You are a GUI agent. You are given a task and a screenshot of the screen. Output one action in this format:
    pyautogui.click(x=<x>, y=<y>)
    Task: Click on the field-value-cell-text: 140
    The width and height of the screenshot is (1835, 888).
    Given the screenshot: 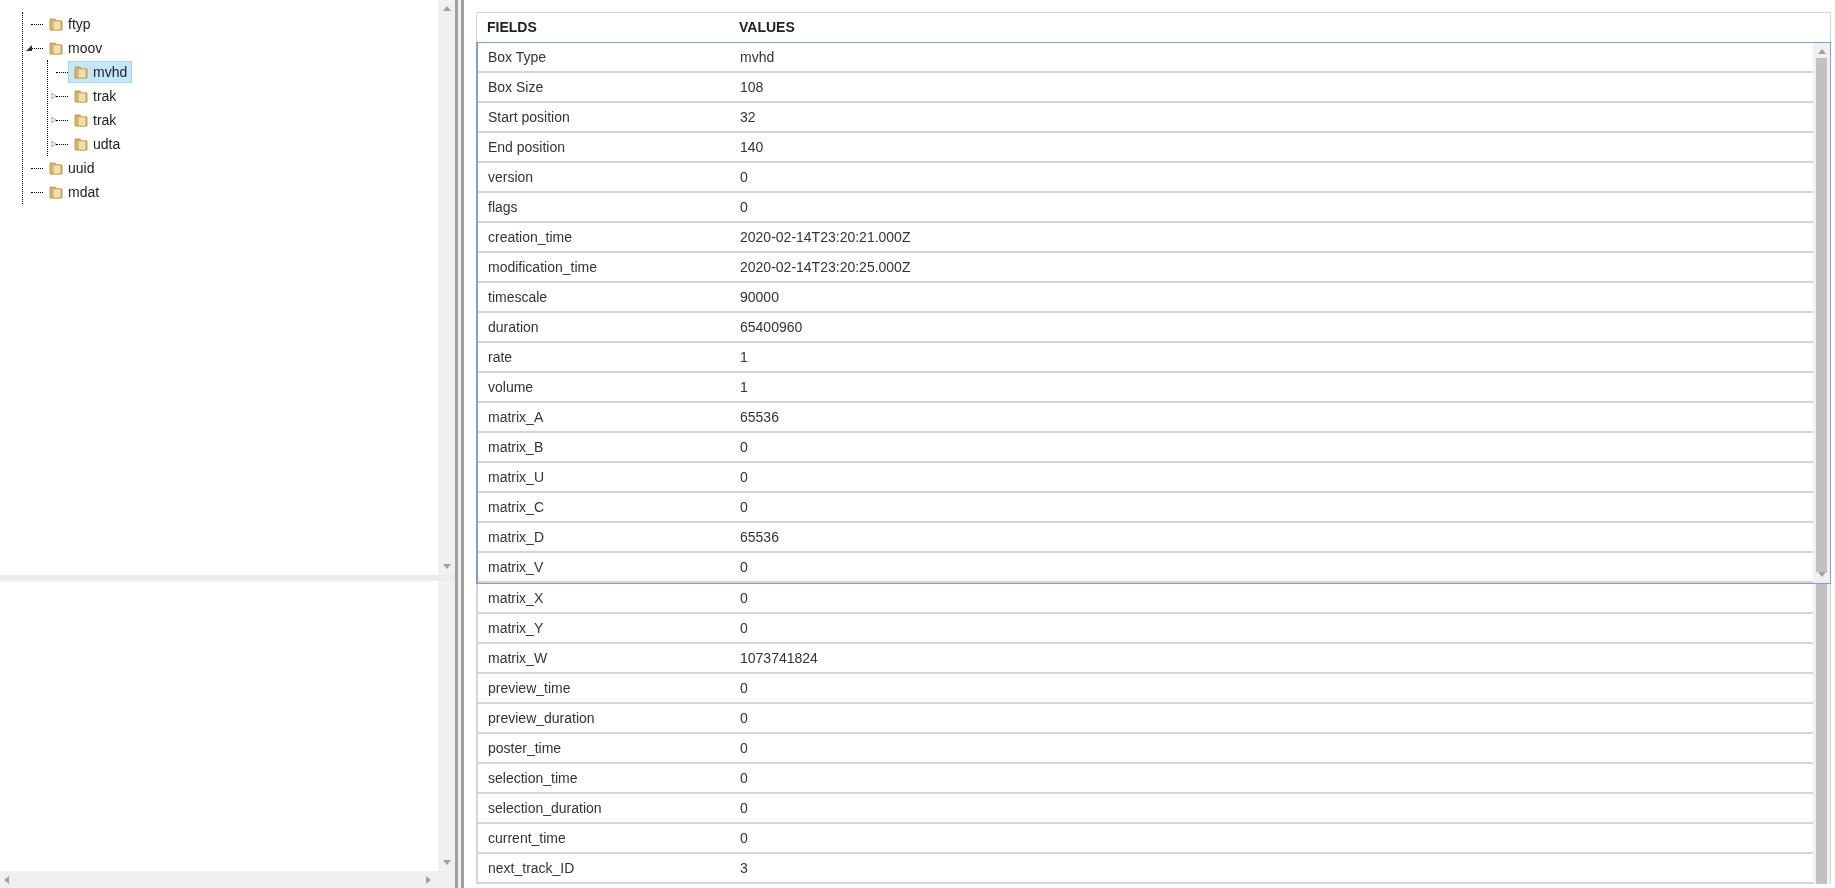 What is the action you would take?
    pyautogui.click(x=752, y=147)
    